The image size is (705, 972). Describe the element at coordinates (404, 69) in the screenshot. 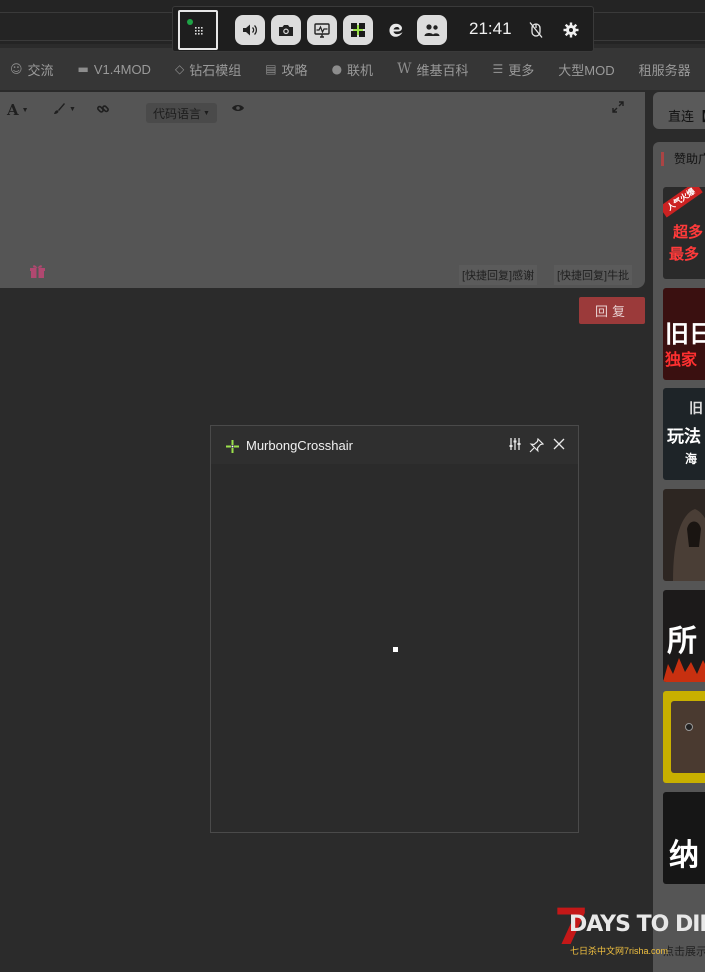

I see `wikipedia-icon: W` at that location.